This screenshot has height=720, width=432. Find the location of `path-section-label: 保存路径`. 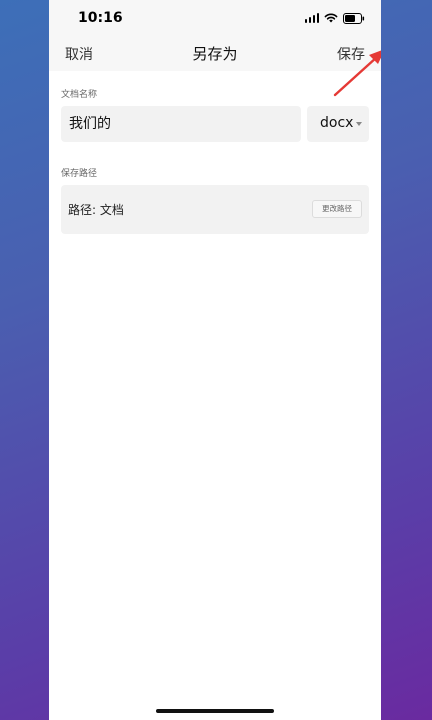

path-section-label: 保存路径 is located at coordinates (79, 174).